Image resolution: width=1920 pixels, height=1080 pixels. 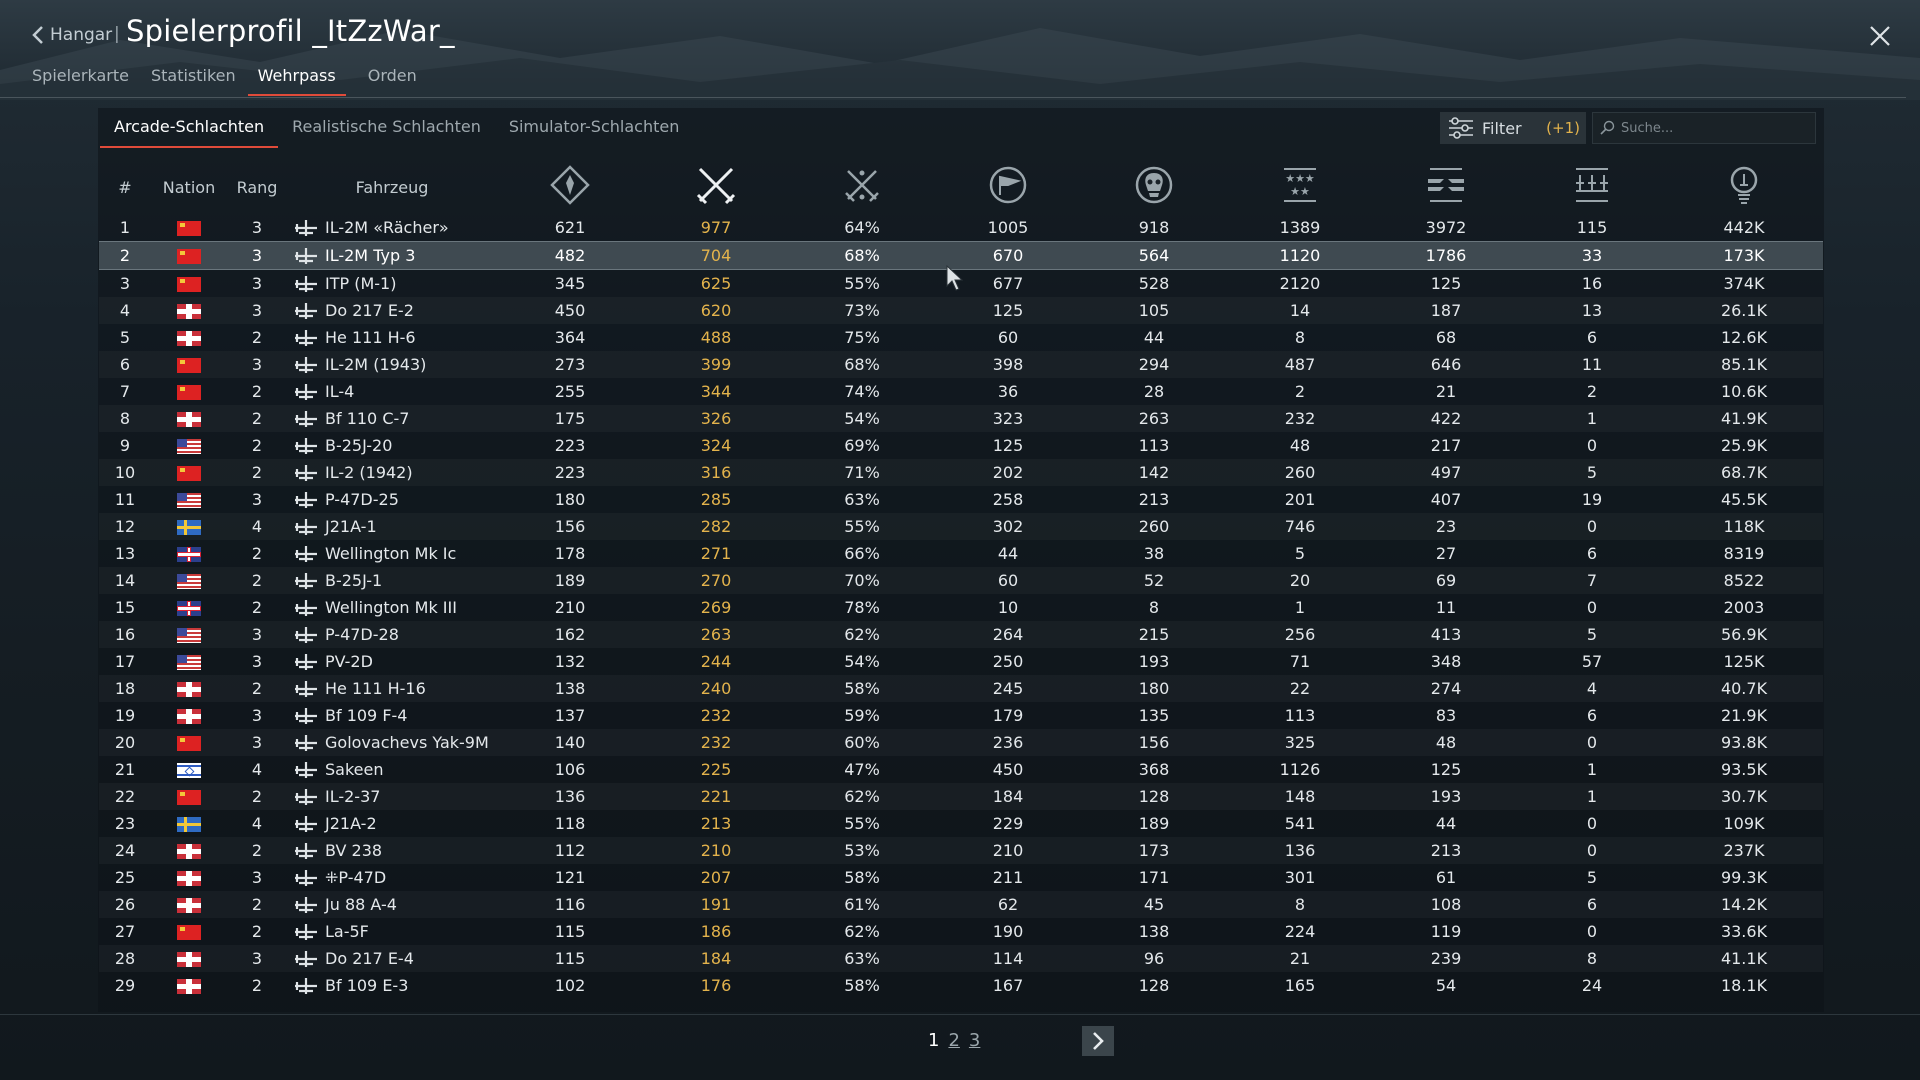 What do you see at coordinates (1446, 391) in the screenshot?
I see `ground-kills-cell: 21` at bounding box center [1446, 391].